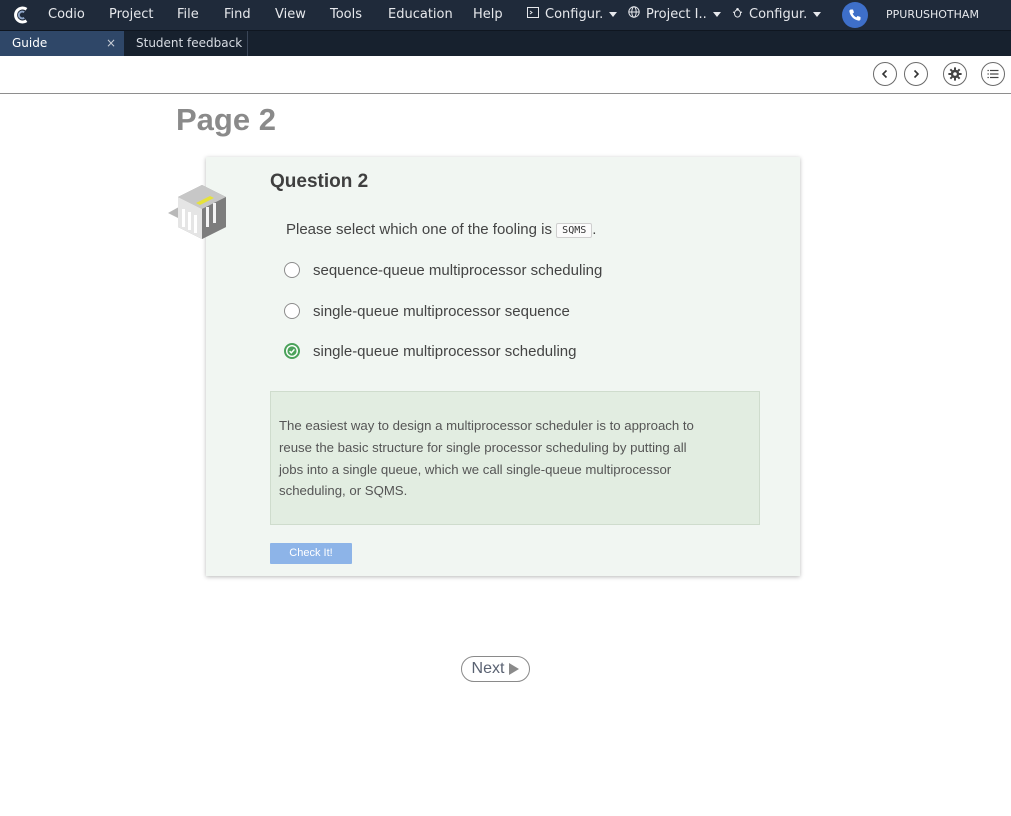 This screenshot has width=1011, height=816. Describe the element at coordinates (226, 119) in the screenshot. I see `page-title: Page 2` at that location.